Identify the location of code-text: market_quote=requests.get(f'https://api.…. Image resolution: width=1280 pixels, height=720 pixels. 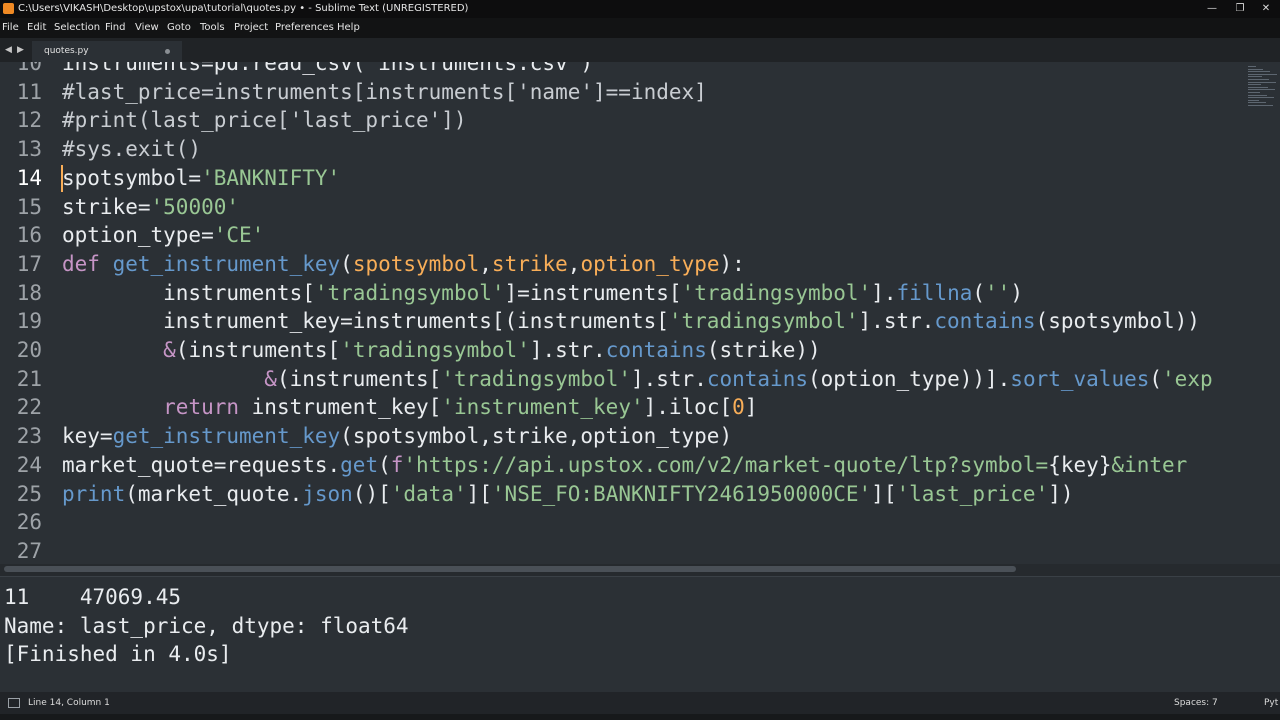
(624, 465).